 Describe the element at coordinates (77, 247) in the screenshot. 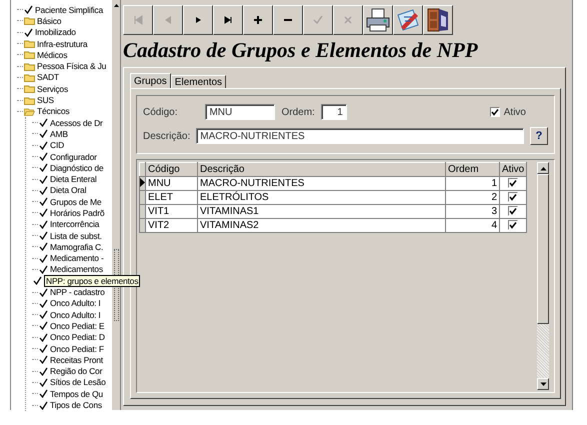

I see `tree-item: Mamografia C.` at that location.